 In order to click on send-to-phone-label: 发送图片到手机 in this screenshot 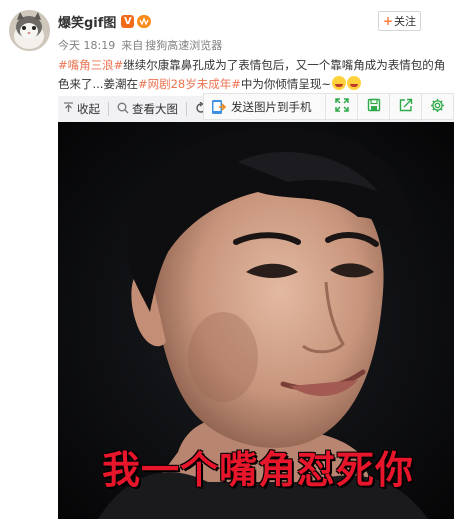, I will do `click(271, 107)`.